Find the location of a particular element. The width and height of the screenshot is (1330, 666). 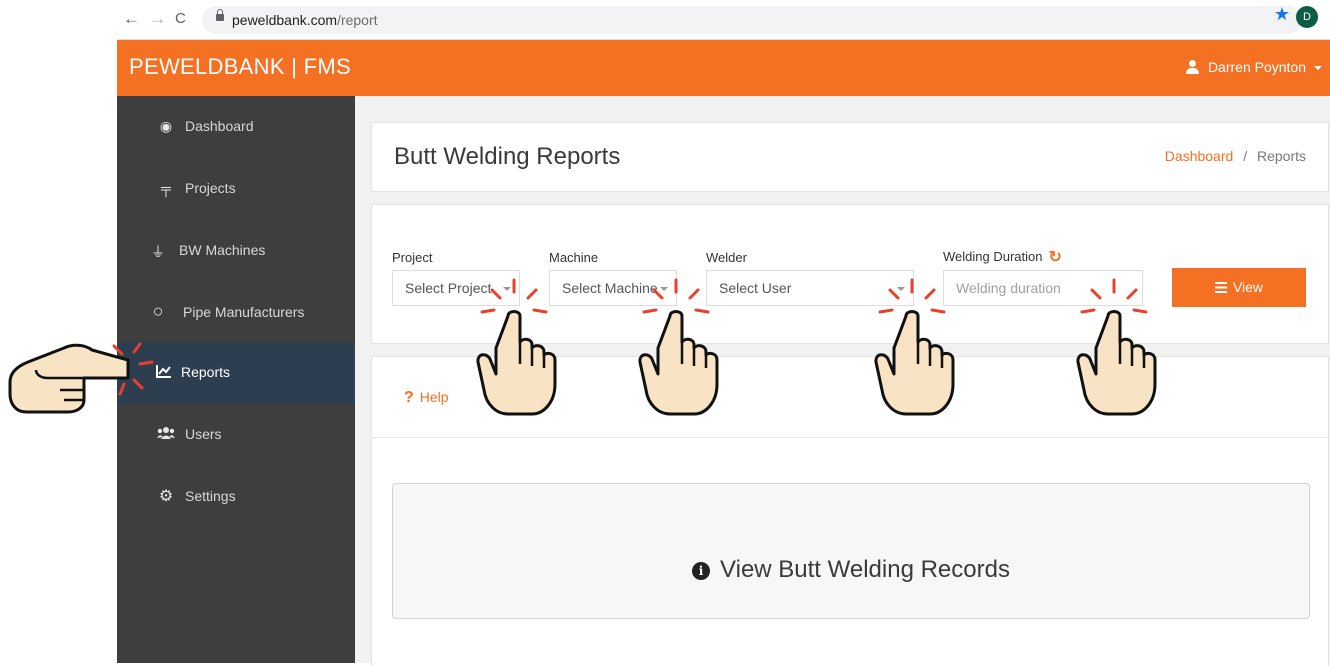

sidebar-item-pipe-manufacturers: ○ Pipe Manufacturers is located at coordinates (236, 313).